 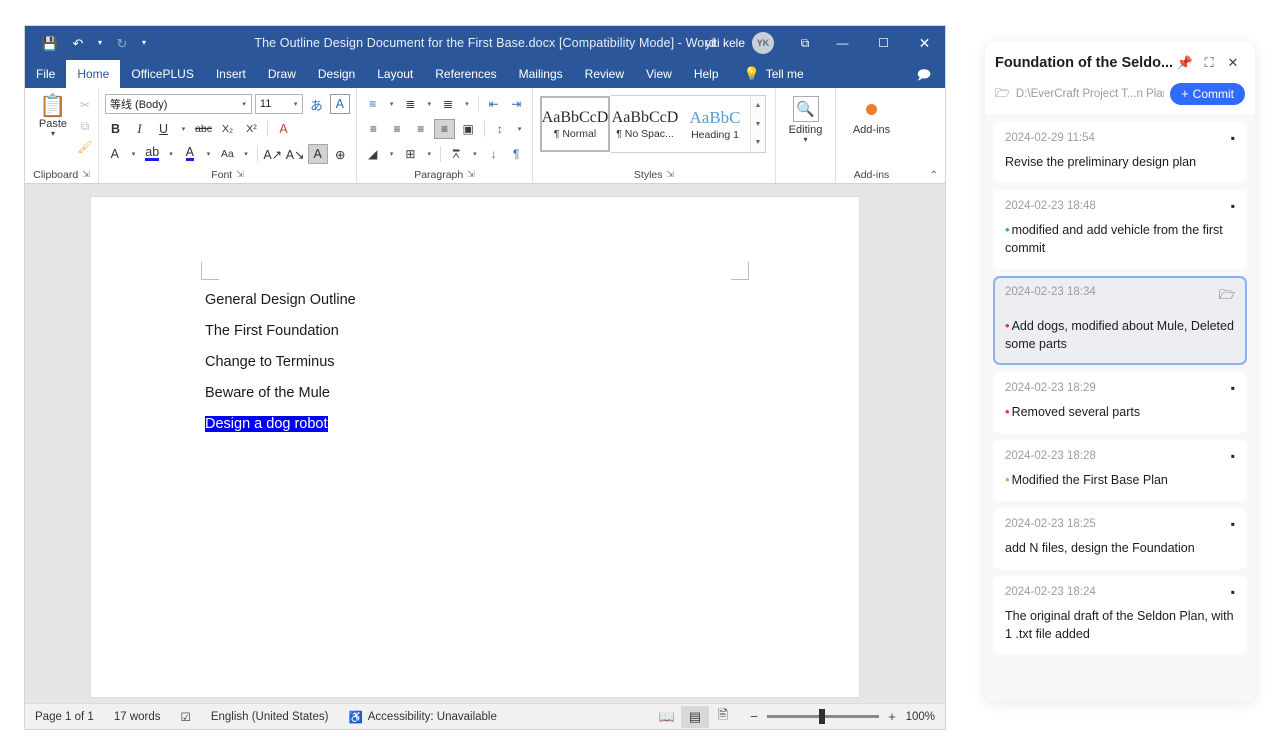 I want to click on pin-icon: 📌, so click(x=1185, y=63).